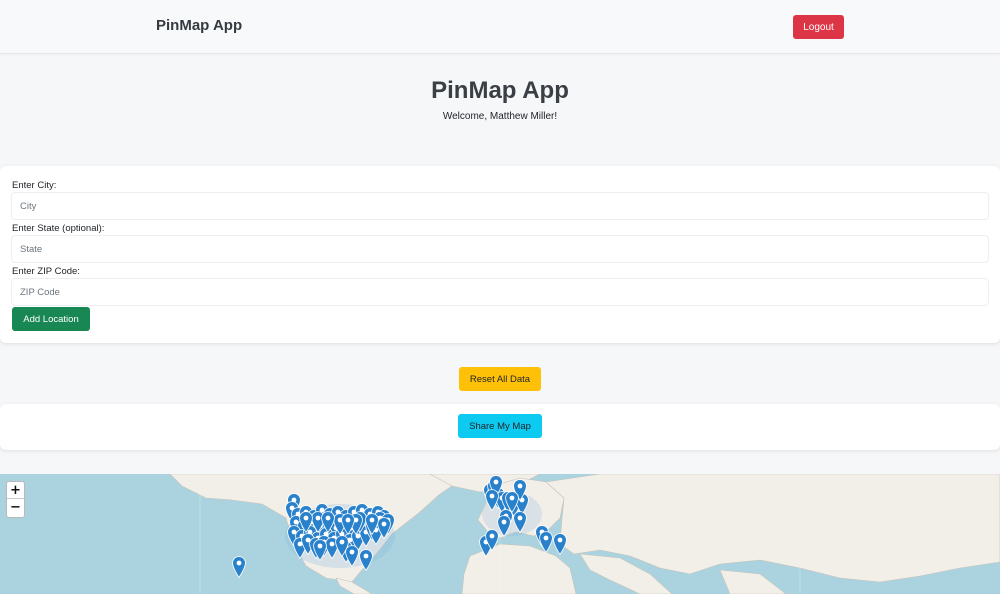 The height and width of the screenshot is (594, 1000). I want to click on share-card: Share My Map, so click(500, 427).